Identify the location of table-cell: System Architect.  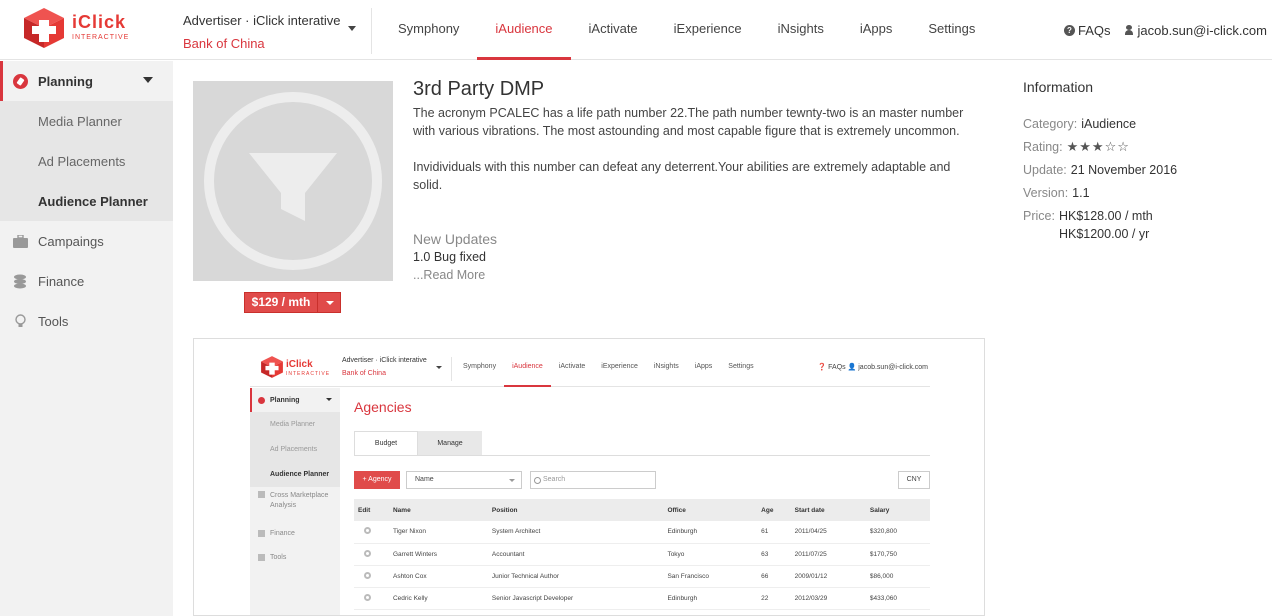
(575, 532).